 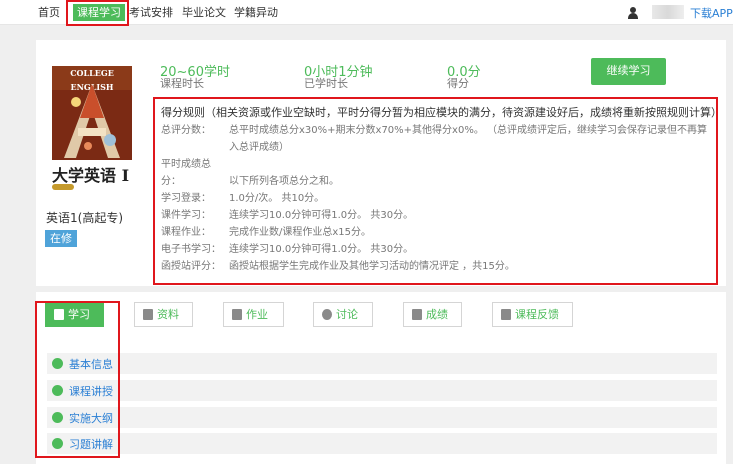 I want to click on nav-home: 首页, so click(x=49, y=12).